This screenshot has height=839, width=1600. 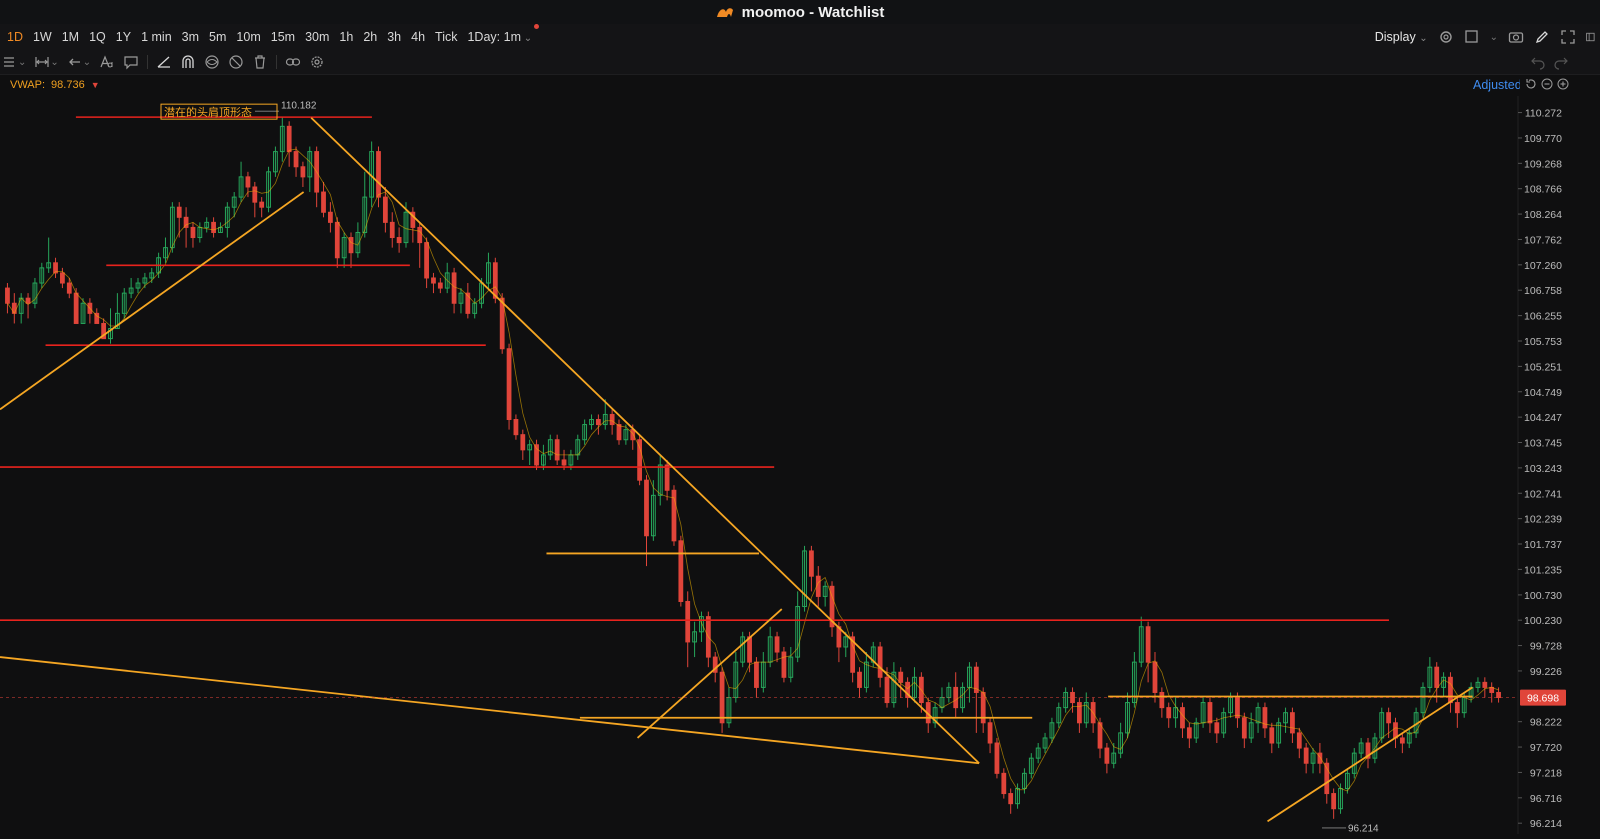 I want to click on timeframe-tab: 30m, so click(x=317, y=37).